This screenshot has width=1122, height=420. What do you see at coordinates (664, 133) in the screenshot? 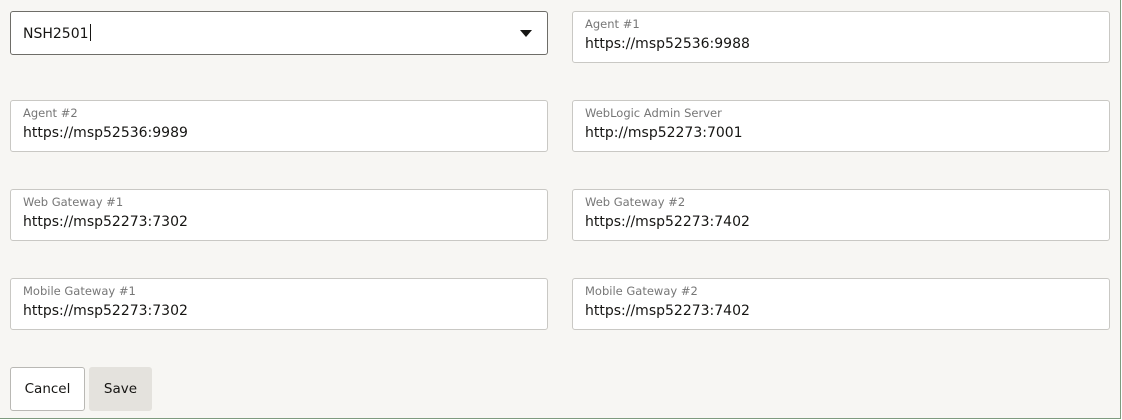
I see `weblogic-admin-server-value: http://msp52273:7001` at bounding box center [664, 133].